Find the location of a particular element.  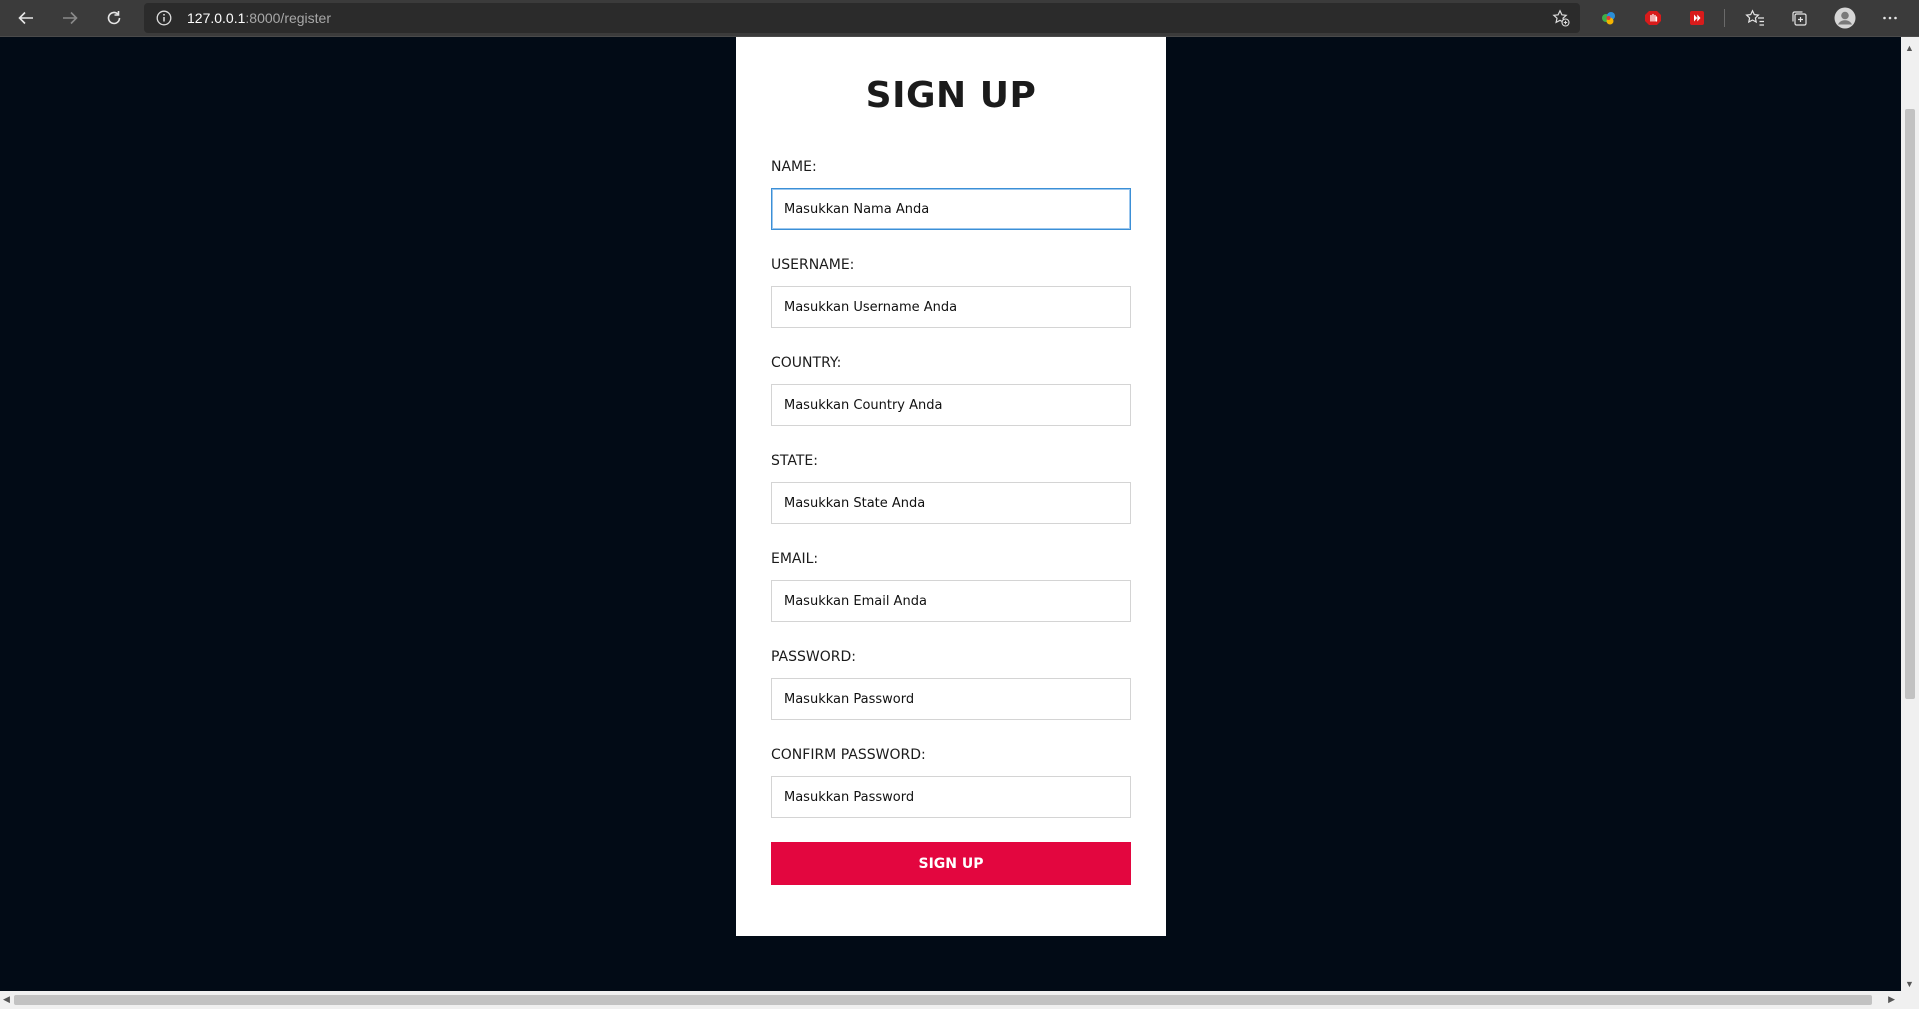

address-bar: 127.0.0.1:8000/register is located at coordinates (862, 18).